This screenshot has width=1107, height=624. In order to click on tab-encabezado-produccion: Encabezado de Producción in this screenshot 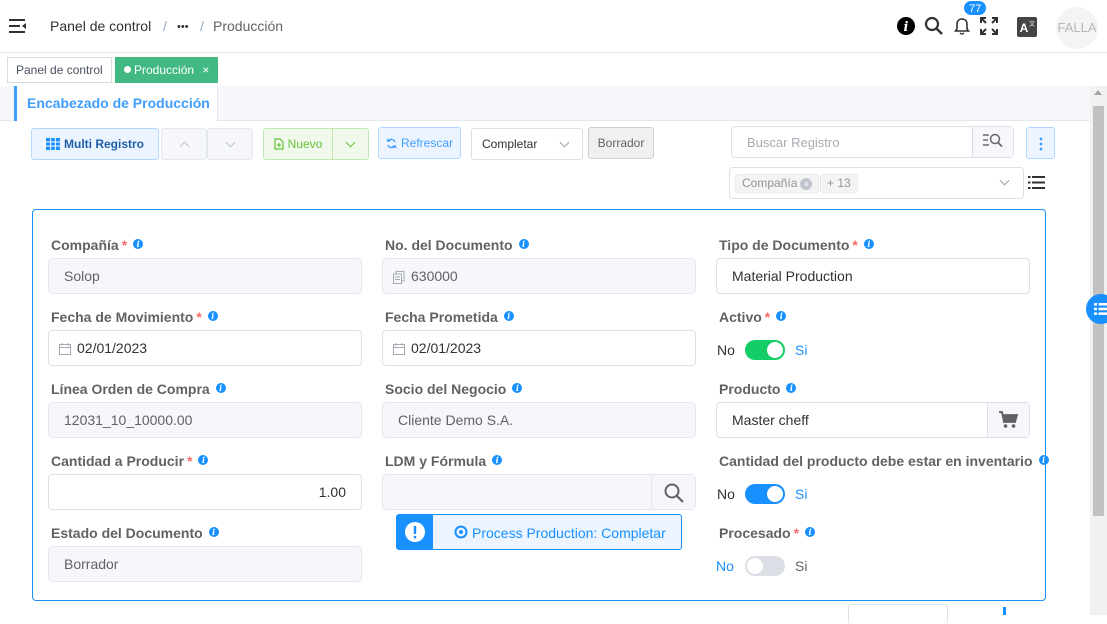, I will do `click(116, 103)`.